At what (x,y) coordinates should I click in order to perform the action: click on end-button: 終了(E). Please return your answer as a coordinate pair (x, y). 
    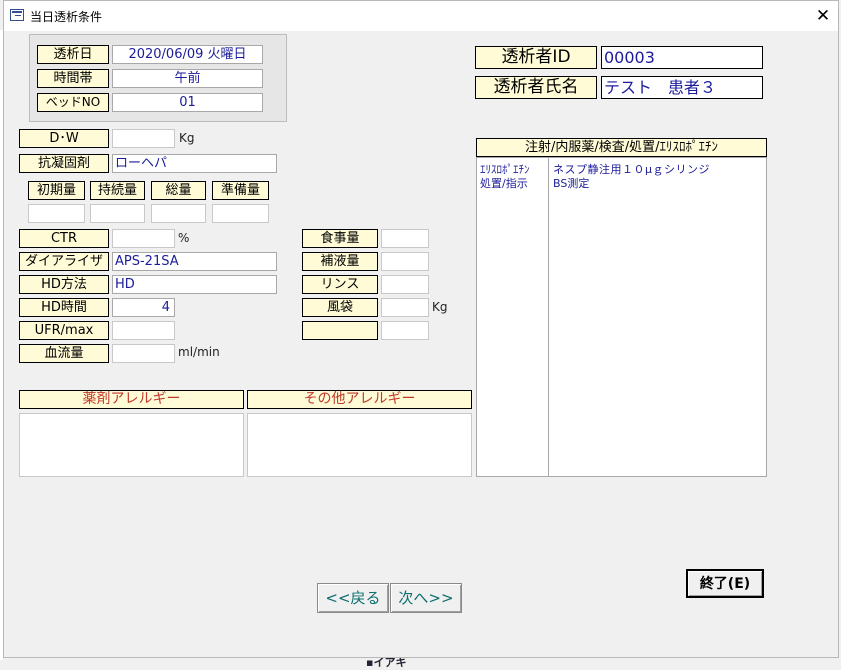
    Looking at the image, I should click on (725, 583).